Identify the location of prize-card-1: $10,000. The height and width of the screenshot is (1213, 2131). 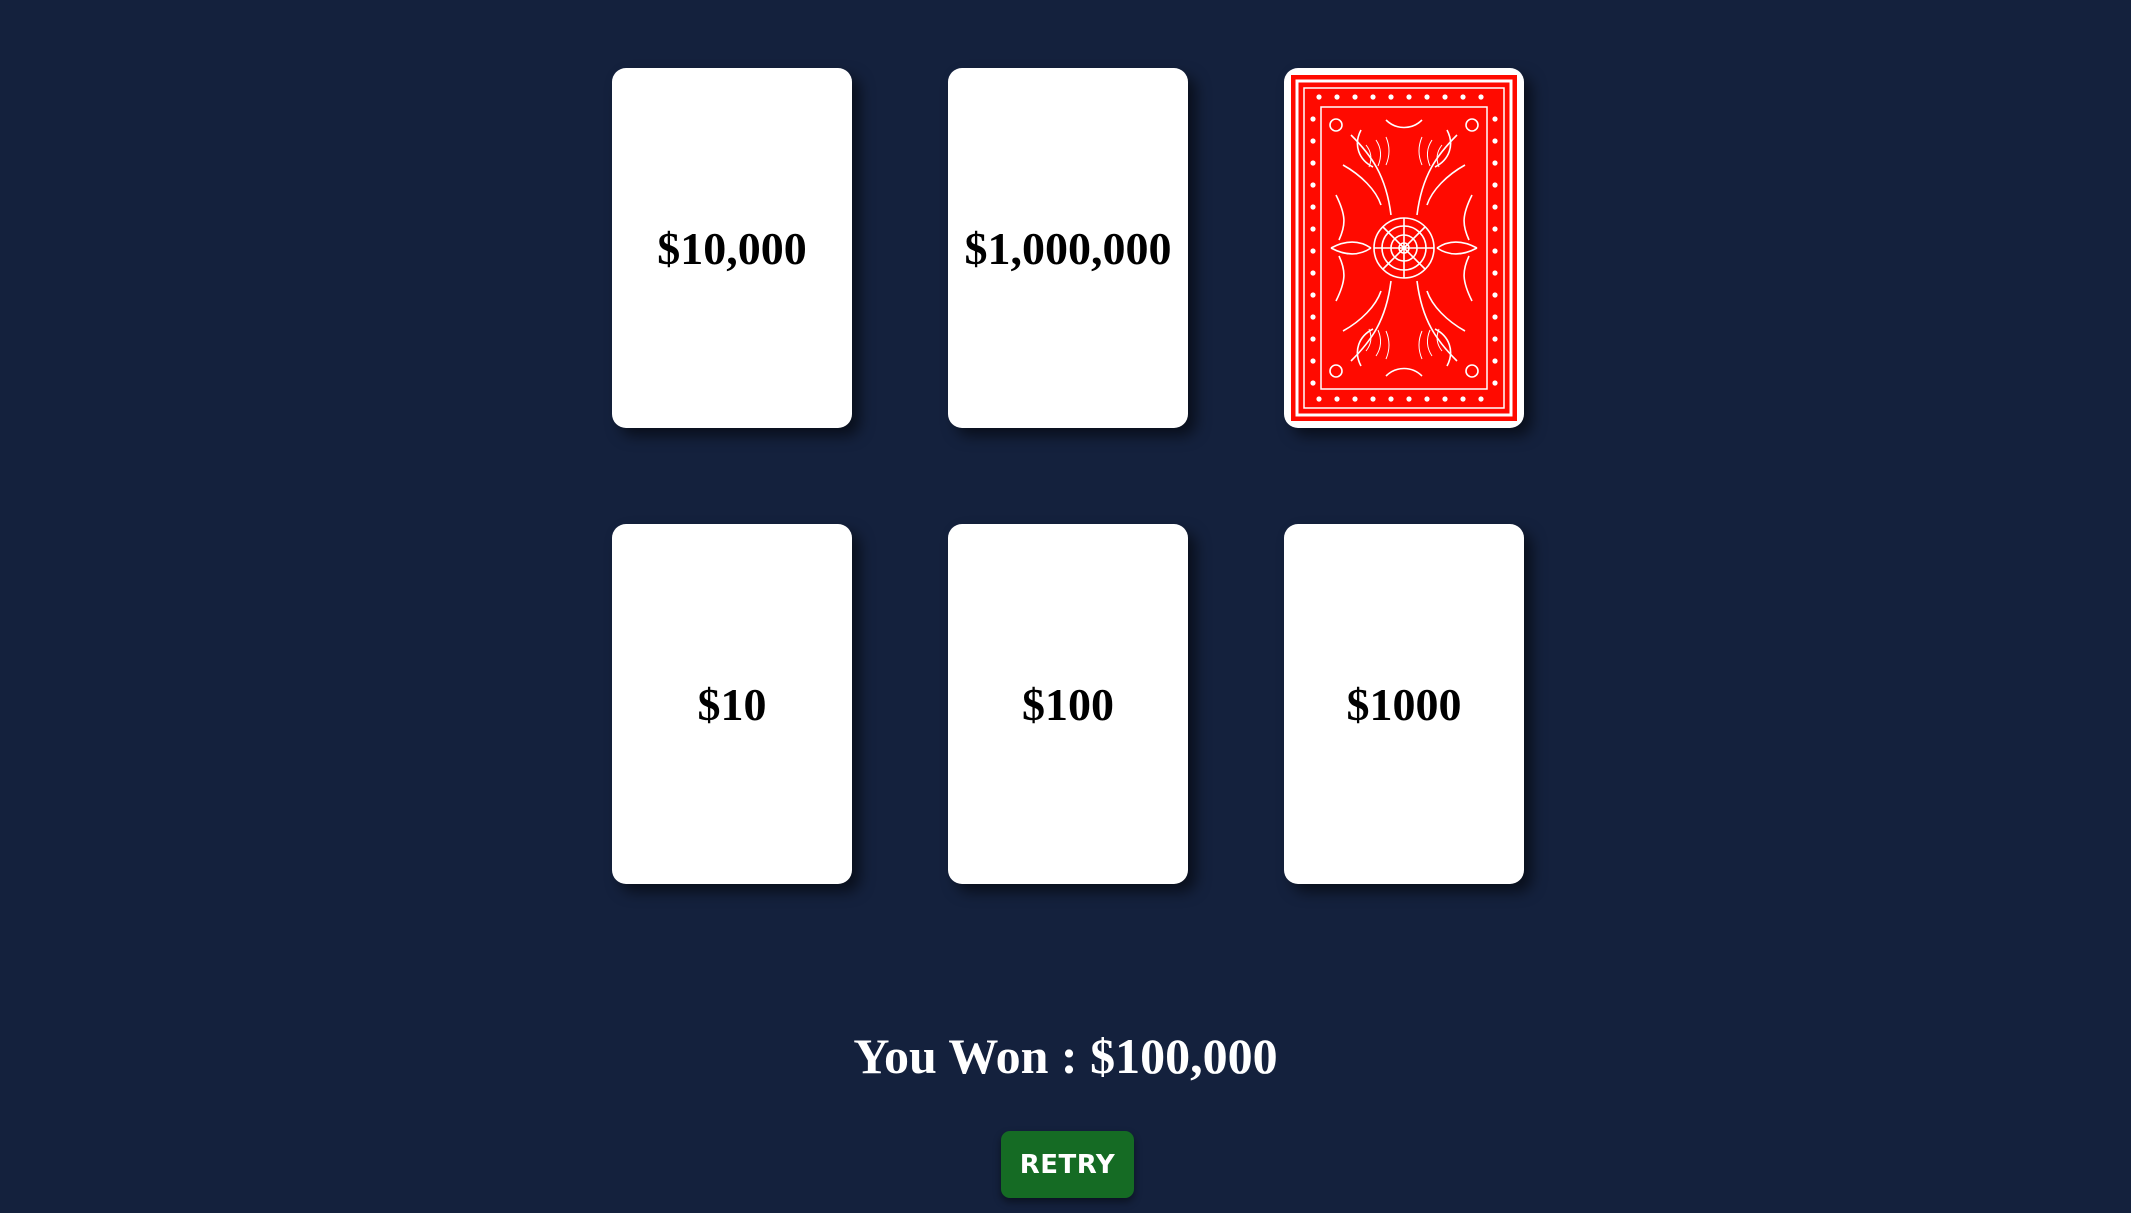
(732, 248).